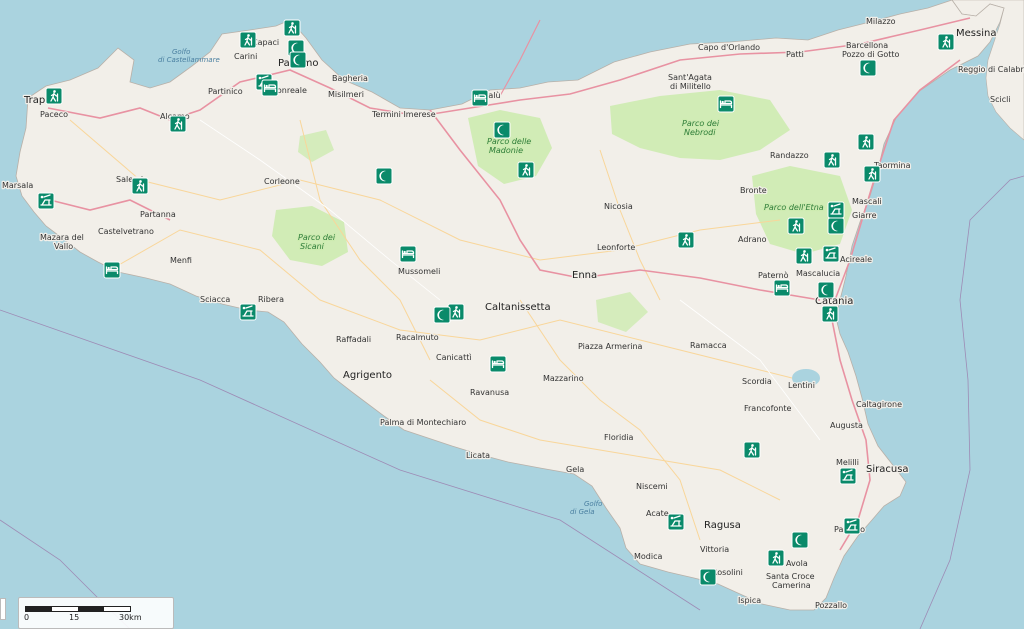 The width and height of the screenshot is (1024, 629). I want to click on town-label-pozzallo: Pozzallo, so click(831, 605).